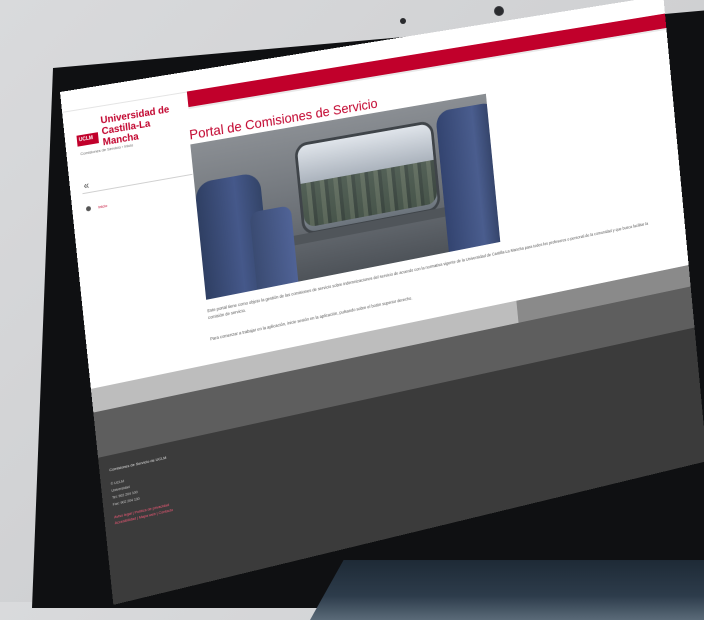 The image size is (704, 620). What do you see at coordinates (86, 186) in the screenshot?
I see `collapse-sidebar-icon: «` at bounding box center [86, 186].